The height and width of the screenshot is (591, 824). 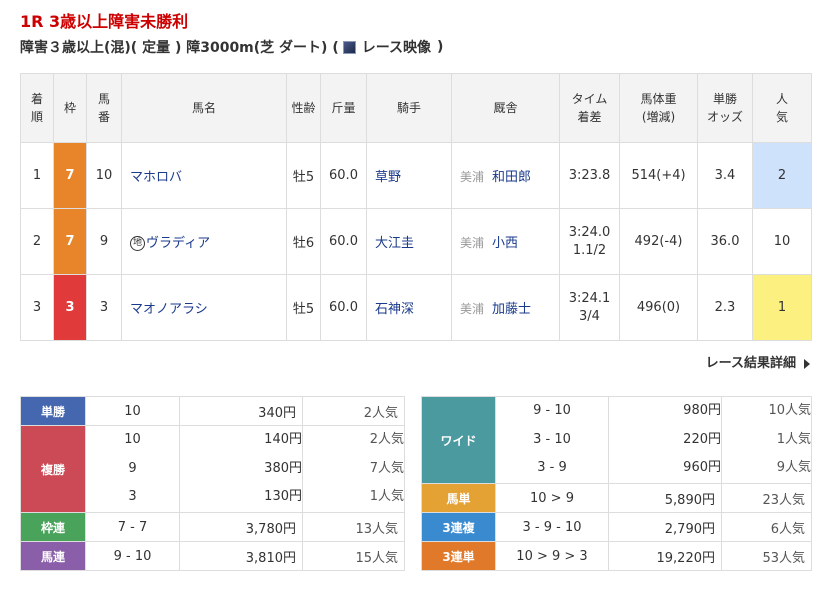 What do you see at coordinates (552, 468) in the screenshot?
I see `combination-value: 3 - 9` at bounding box center [552, 468].